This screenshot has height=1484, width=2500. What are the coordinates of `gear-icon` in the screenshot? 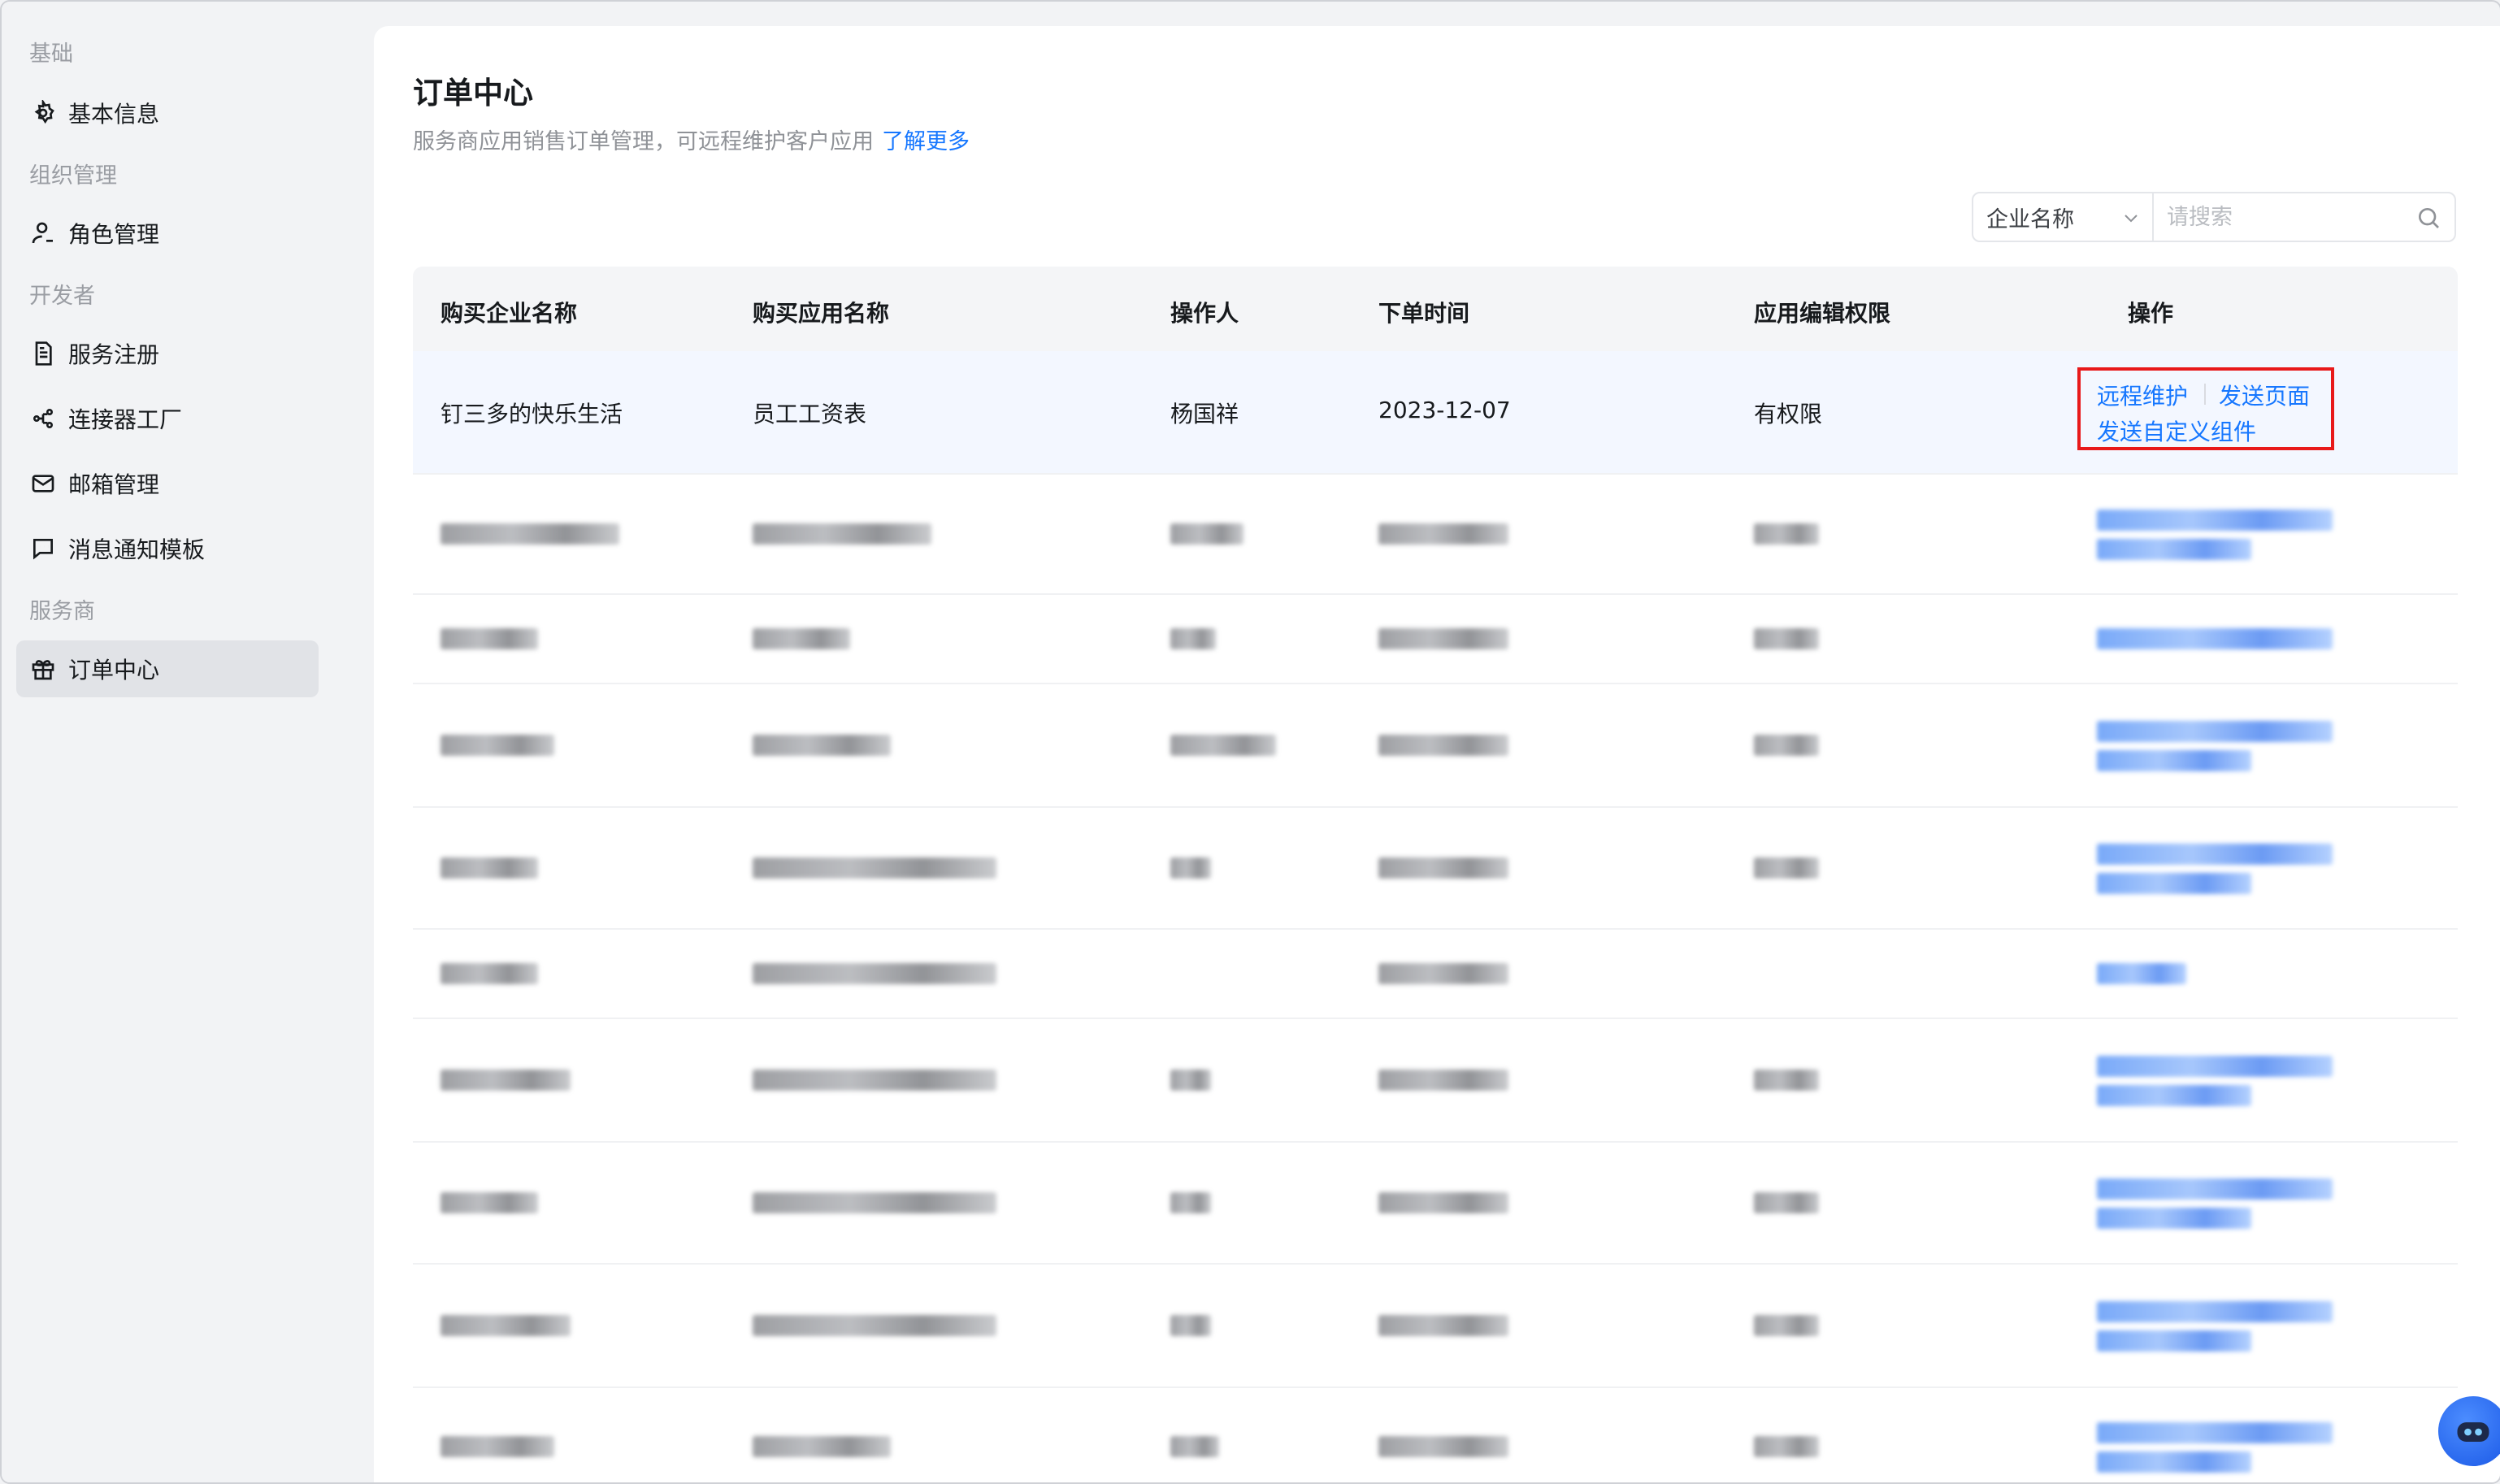 It's located at (43, 113).